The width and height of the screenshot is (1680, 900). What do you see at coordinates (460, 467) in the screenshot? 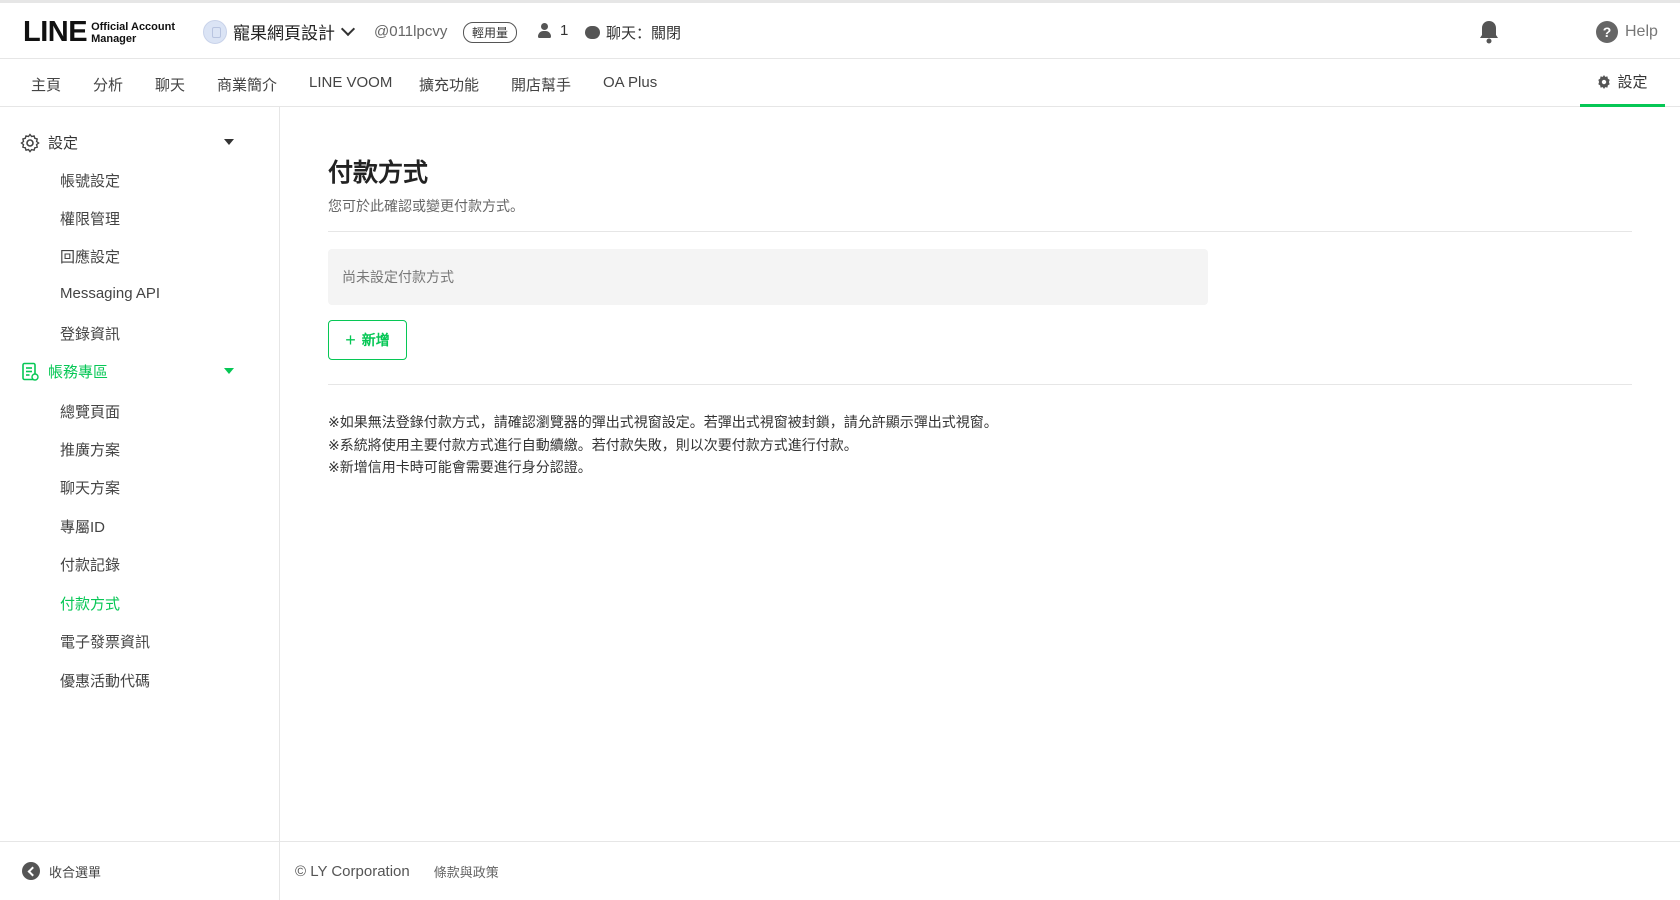
I see `note-line: ※新增信用卡時可能會需要進行身分認證。` at bounding box center [460, 467].